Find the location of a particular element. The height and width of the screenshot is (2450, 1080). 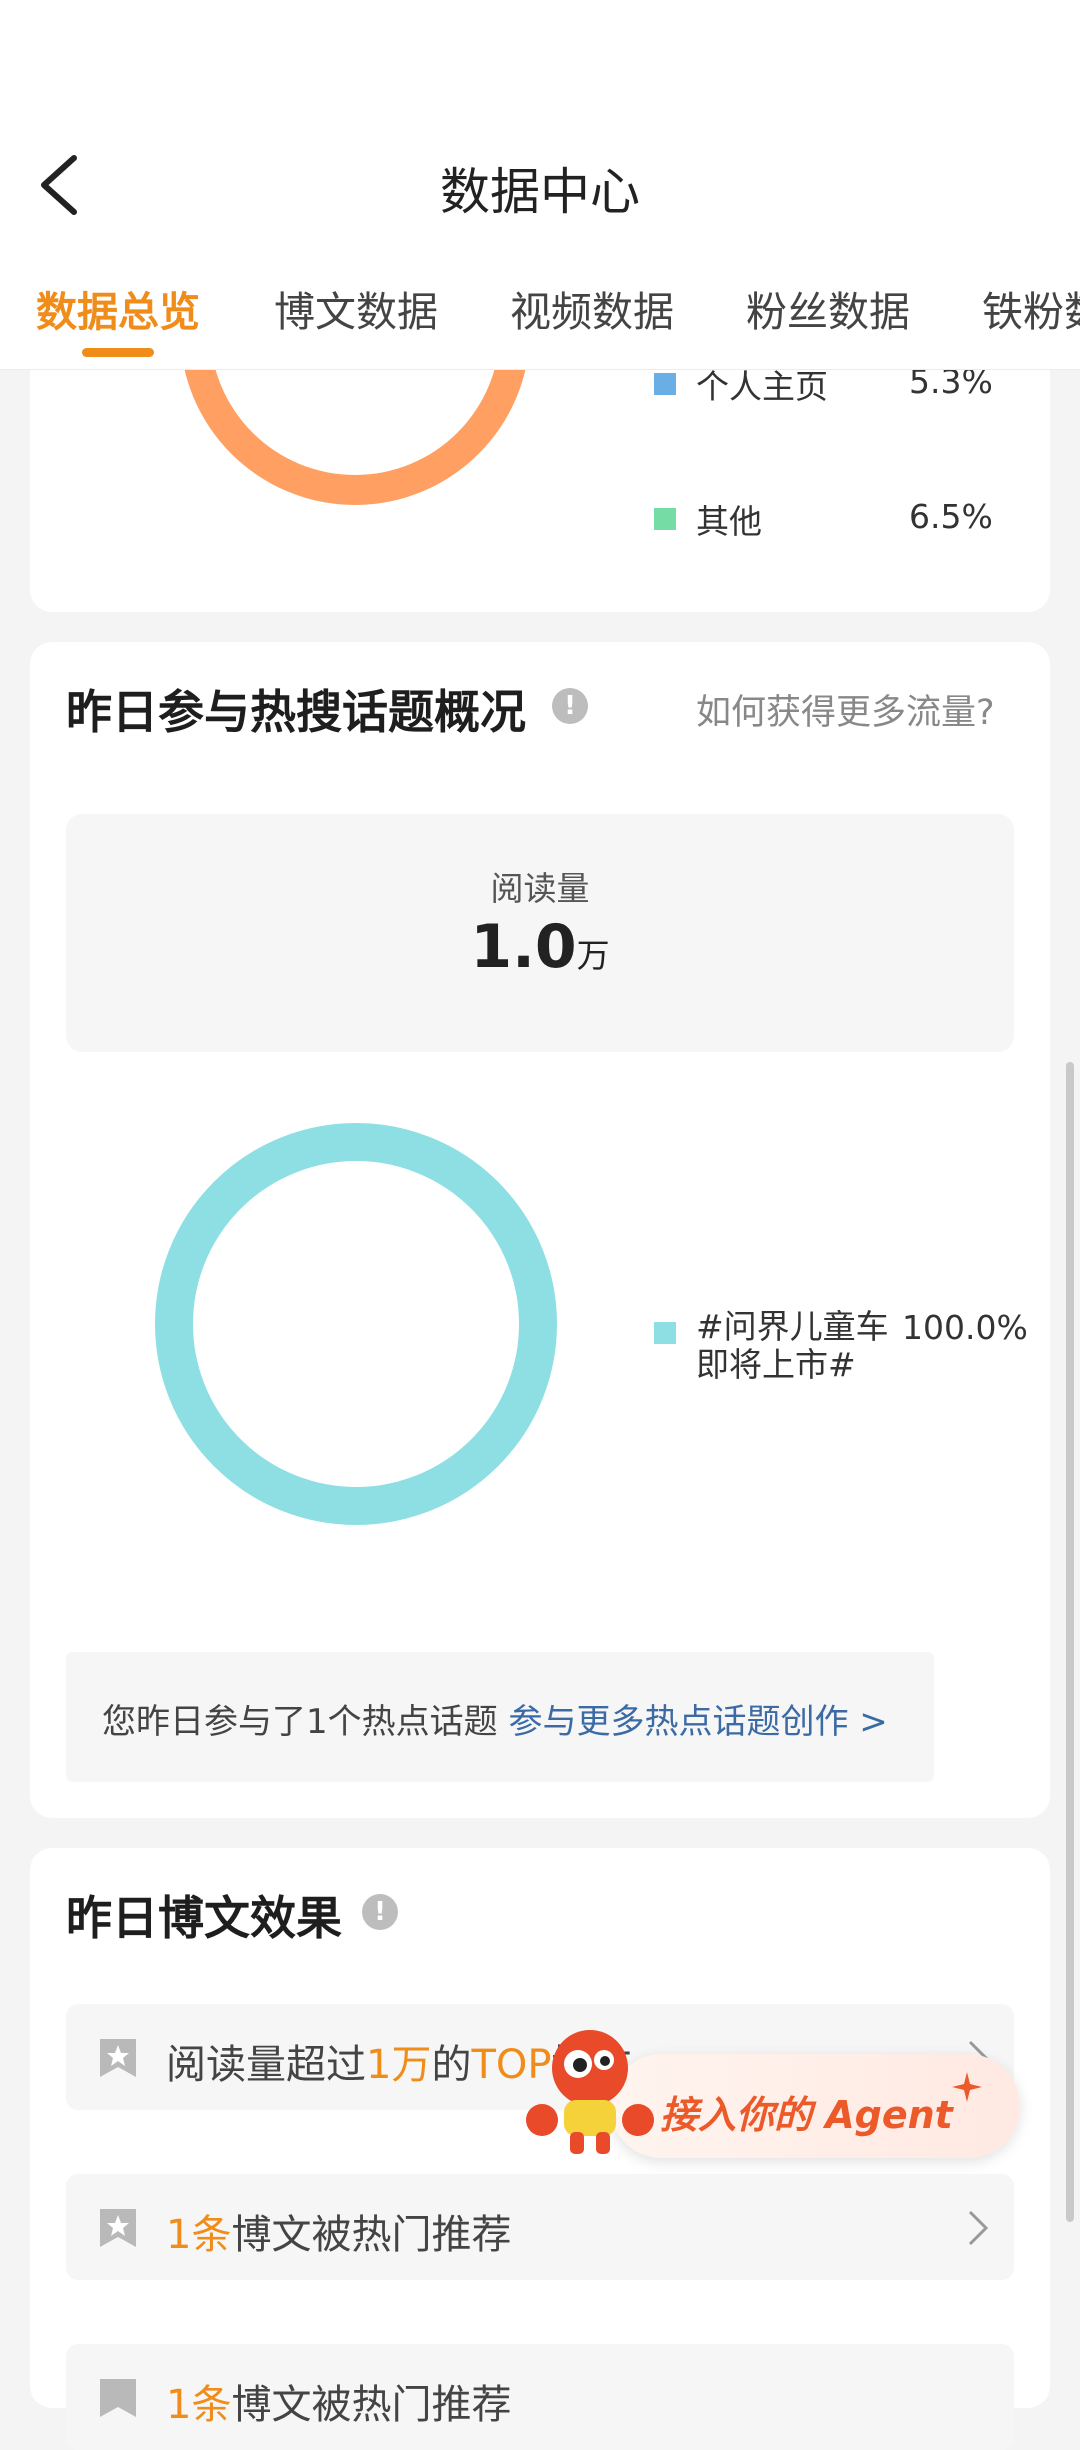

page-title: 数据中心 is located at coordinates (540, 192).